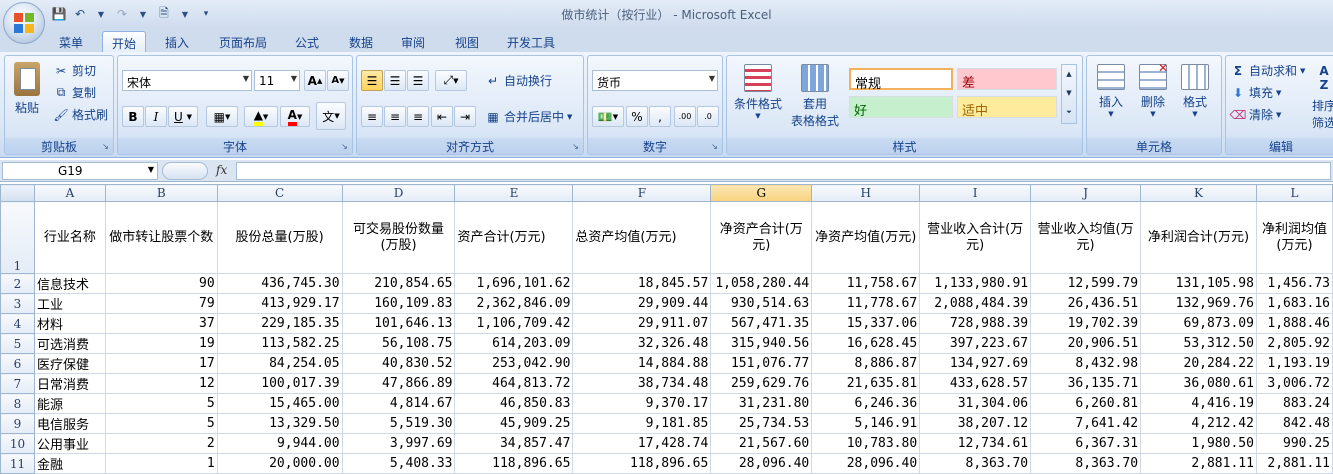 This screenshot has width=1333, height=474. Describe the element at coordinates (642, 423) in the screenshot. I see `value-cell: 9,181.85` at that location.